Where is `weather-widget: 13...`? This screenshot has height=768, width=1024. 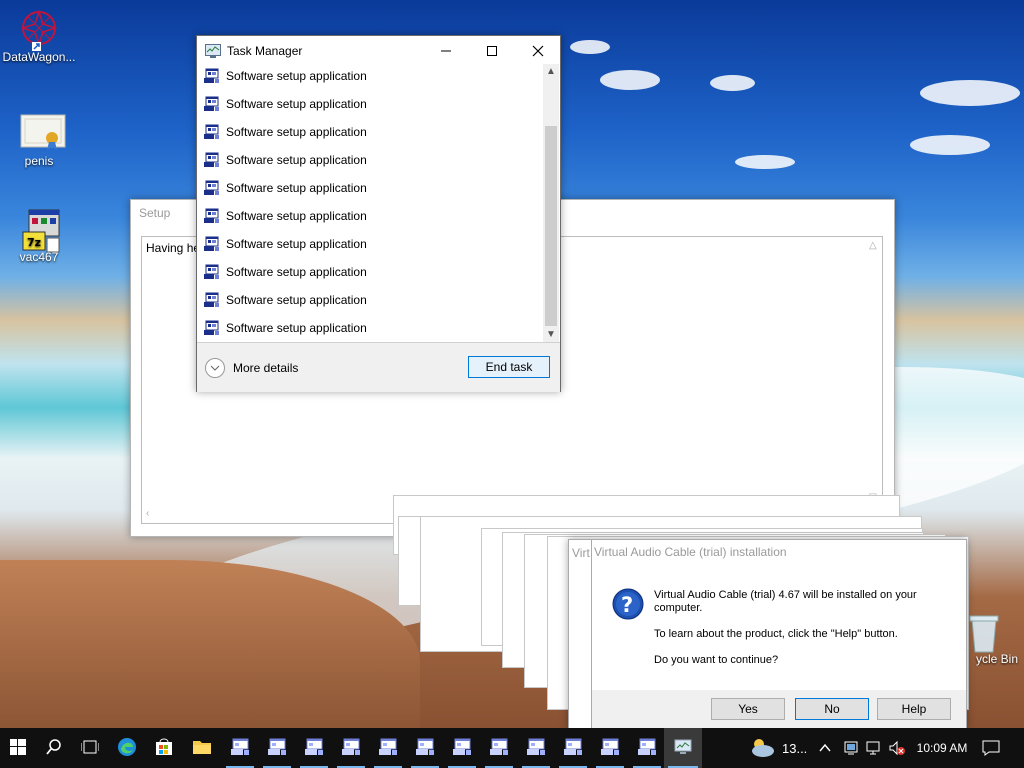 weather-widget: 13... is located at coordinates (777, 748).